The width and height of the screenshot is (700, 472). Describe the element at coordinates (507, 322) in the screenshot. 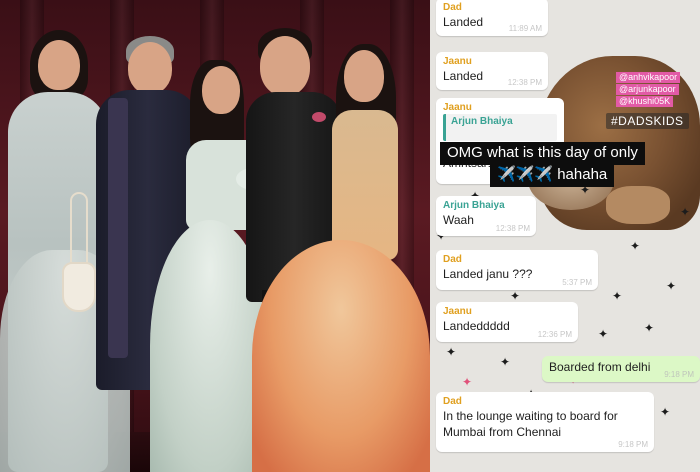

I see `chat-message: Jaanu Landeddddd 12:36 PM` at that location.